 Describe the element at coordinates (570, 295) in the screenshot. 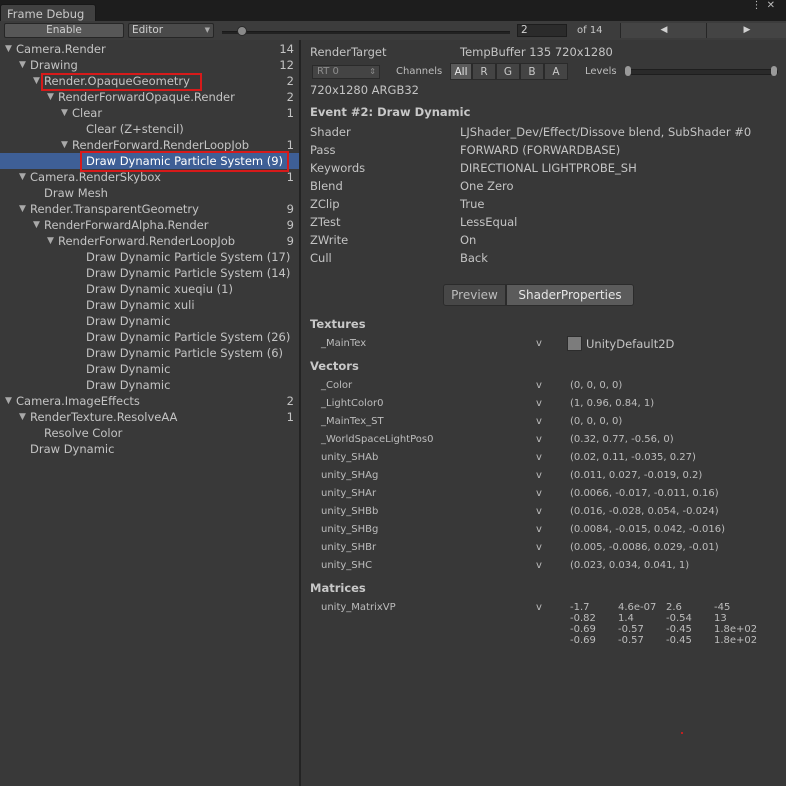

I see `tab-shader-properties: ShaderProperties` at that location.